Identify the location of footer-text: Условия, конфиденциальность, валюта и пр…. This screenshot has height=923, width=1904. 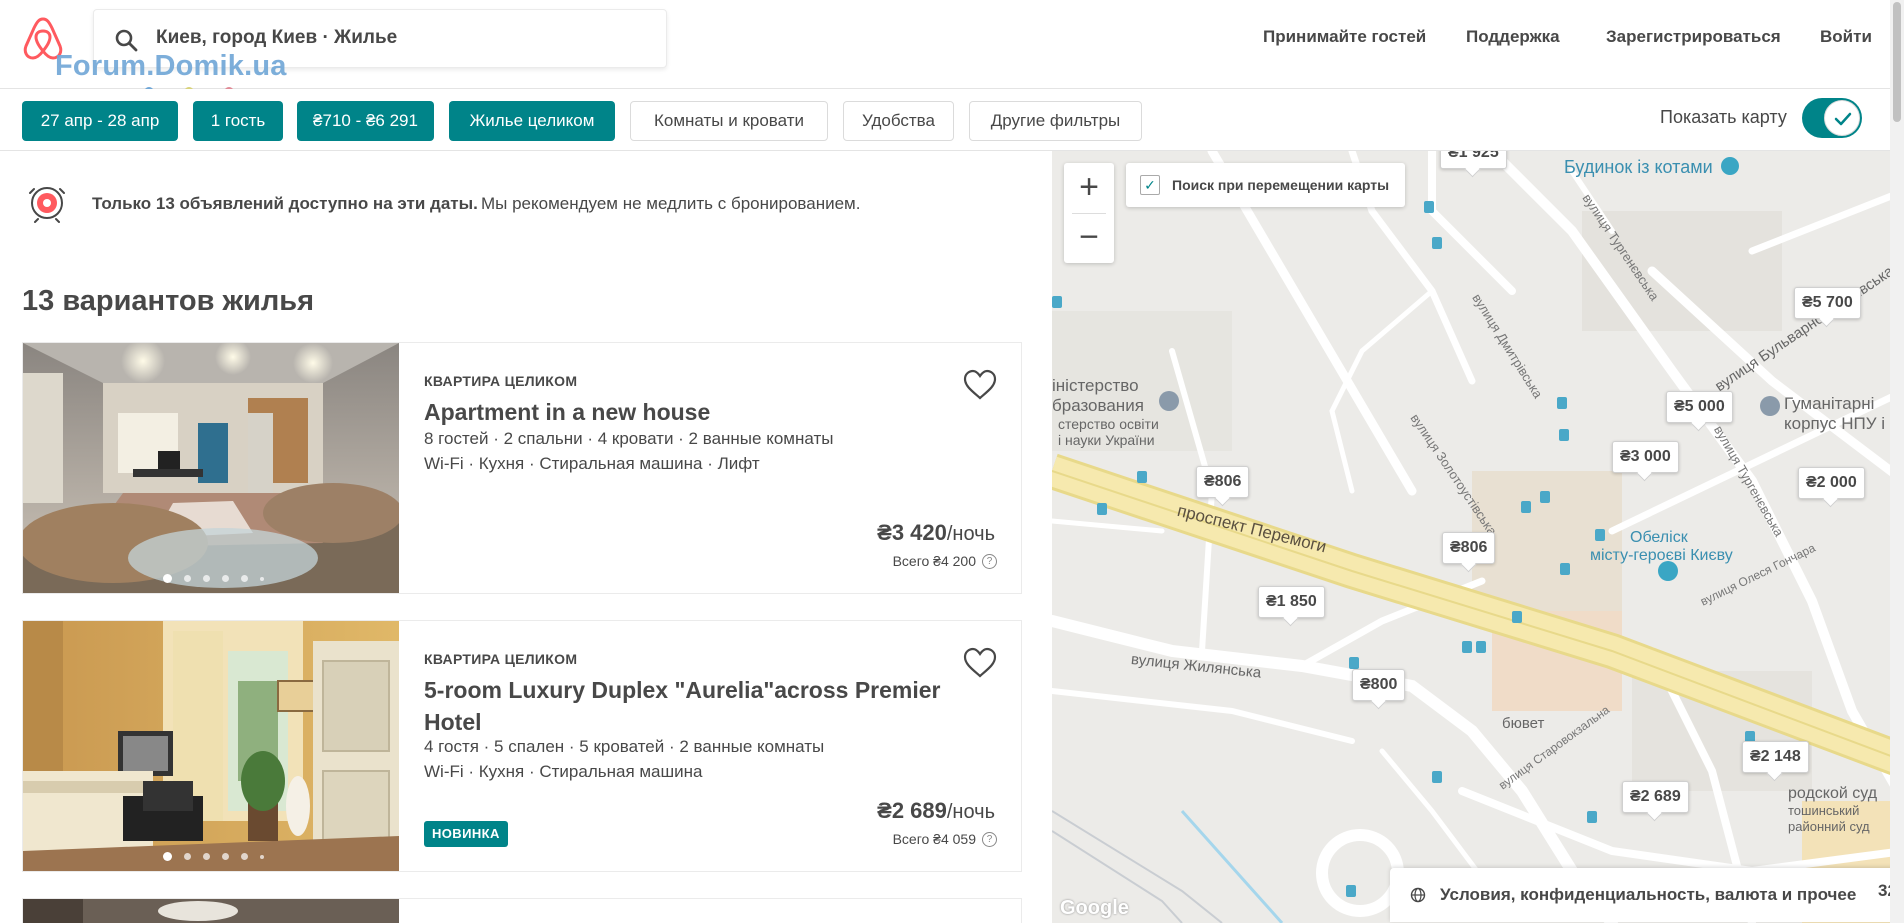
(1648, 894).